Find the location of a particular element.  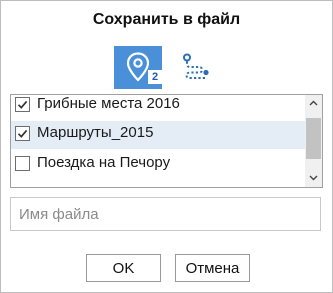

points-count-badge: 2 is located at coordinates (155, 77).